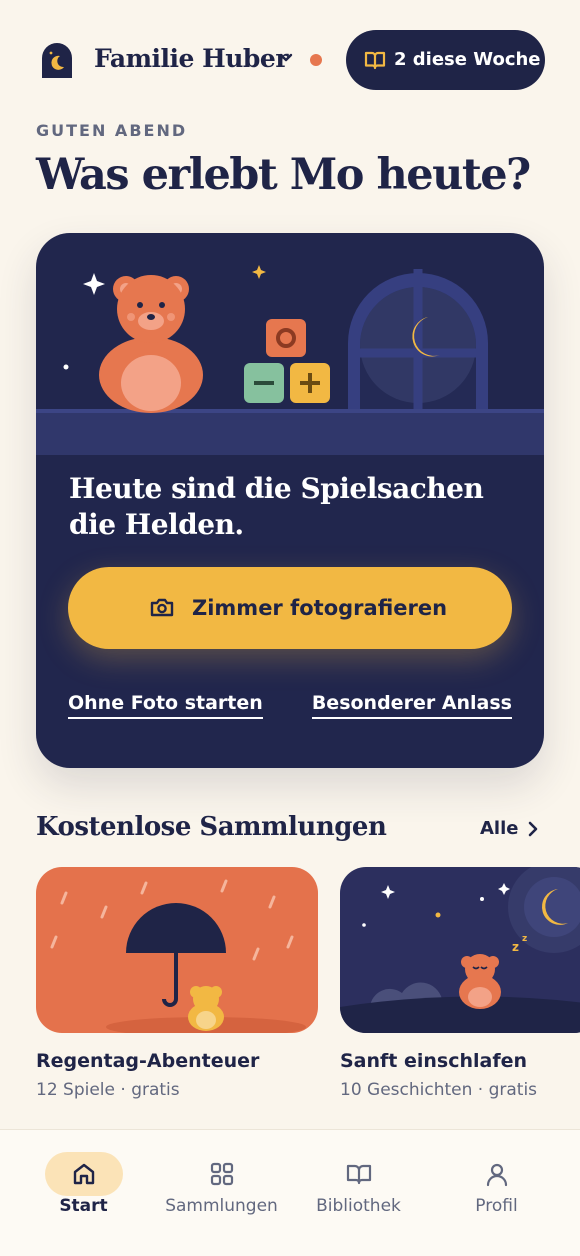 The height and width of the screenshot is (1256, 580). Describe the element at coordinates (112, 130) in the screenshot. I see `greeting: GUTEN ABEND` at that location.